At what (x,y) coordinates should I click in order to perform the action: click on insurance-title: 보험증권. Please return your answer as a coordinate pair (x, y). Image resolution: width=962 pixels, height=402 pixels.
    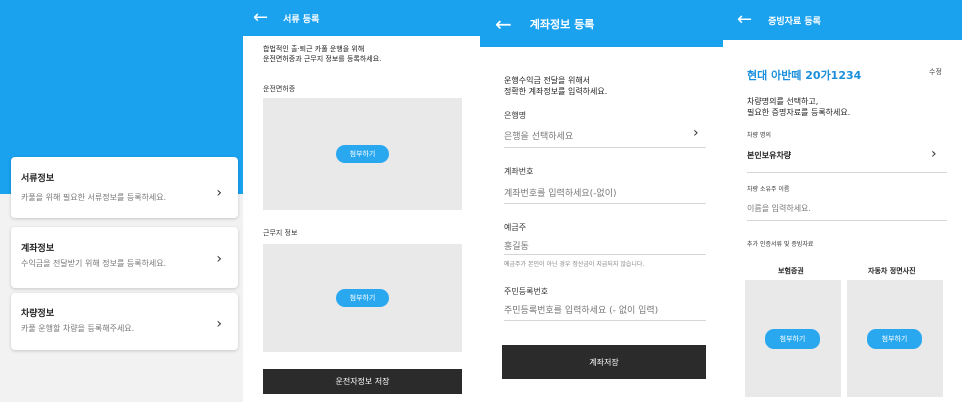
    Looking at the image, I should click on (791, 271).